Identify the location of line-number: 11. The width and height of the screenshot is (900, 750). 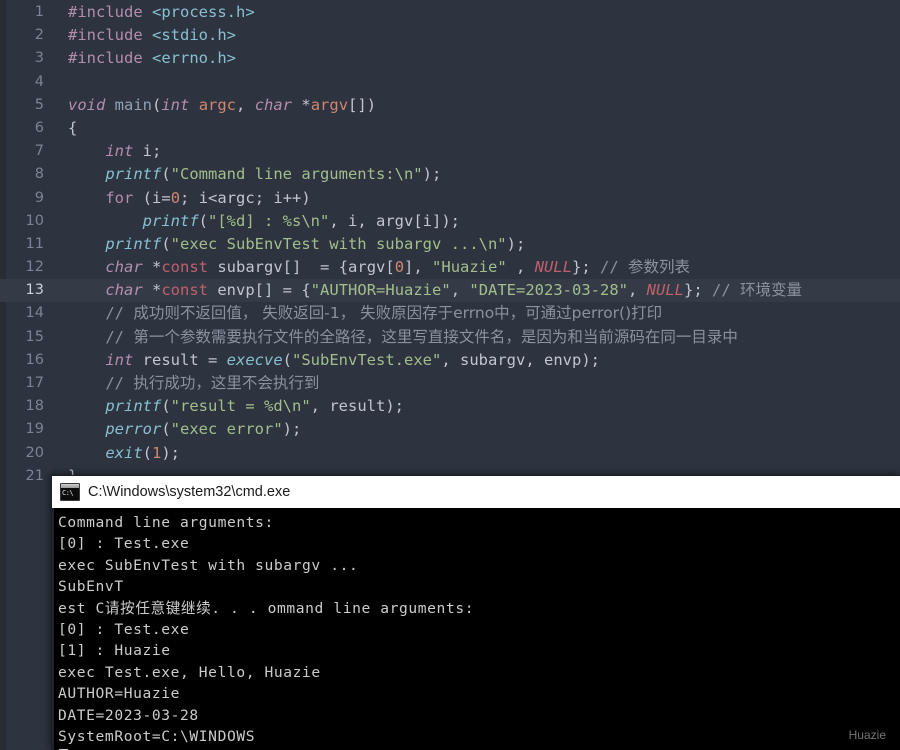
(34, 243).